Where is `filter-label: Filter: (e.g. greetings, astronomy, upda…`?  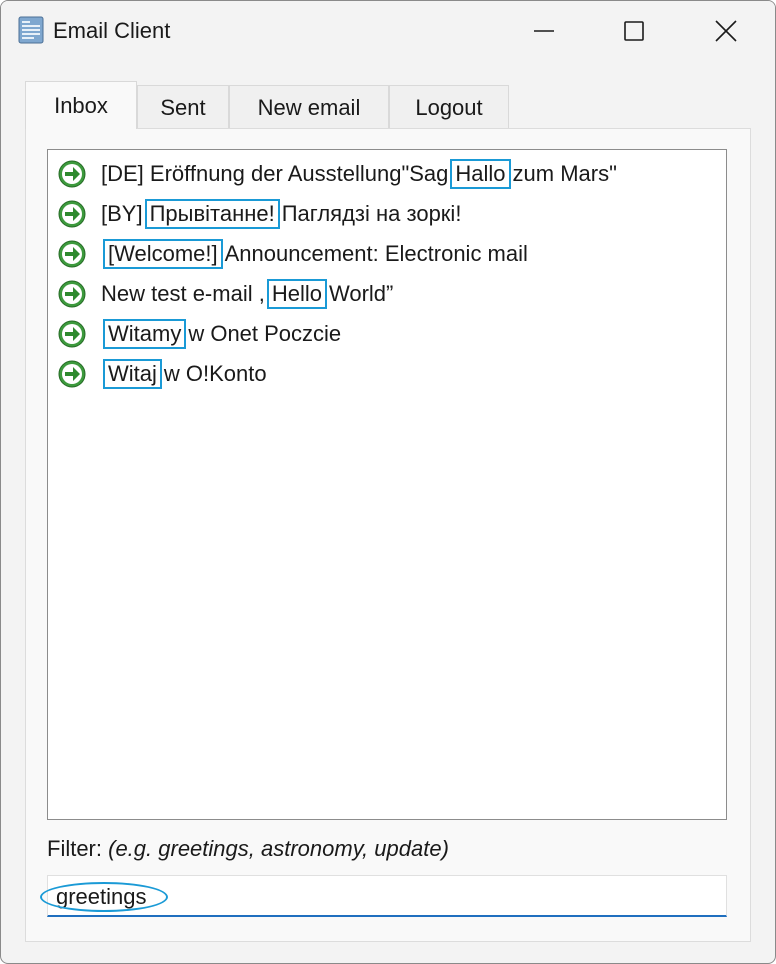
filter-label: Filter: (e.g. greetings, astronomy, upda… is located at coordinates (248, 849).